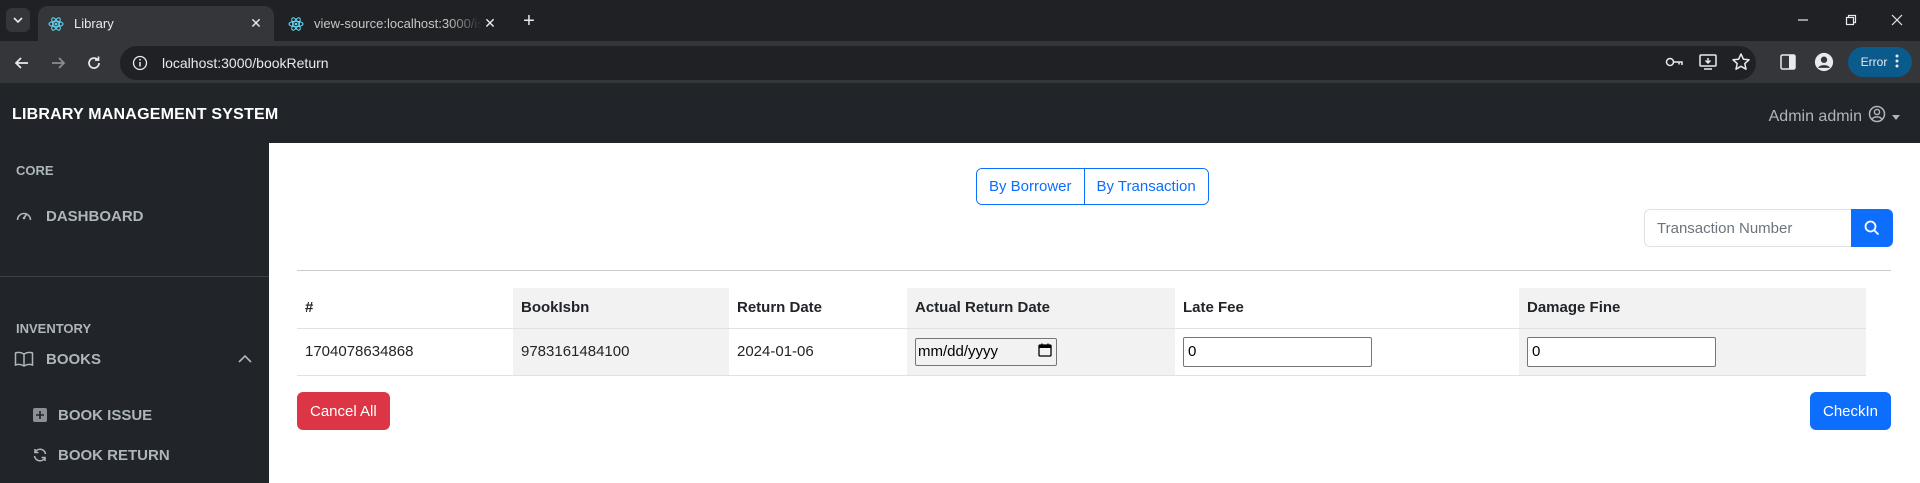 This screenshot has height=483, width=1920. I want to click on user-dropdown: Admin admin, so click(1834, 116).